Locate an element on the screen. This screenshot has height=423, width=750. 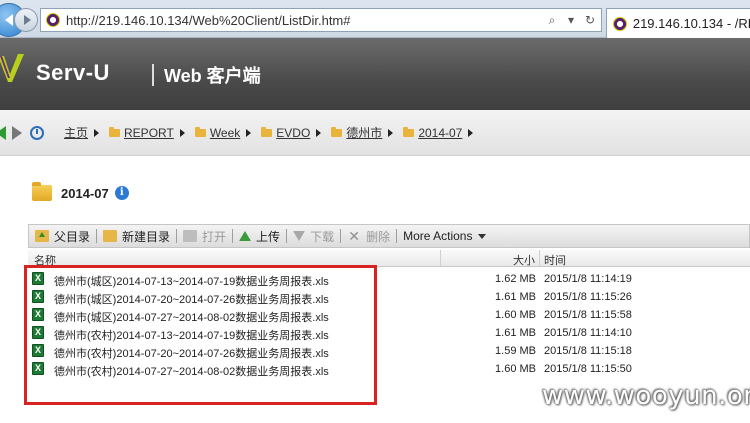
file-time: 2015/1/8 11:15:26 is located at coordinates (588, 297).